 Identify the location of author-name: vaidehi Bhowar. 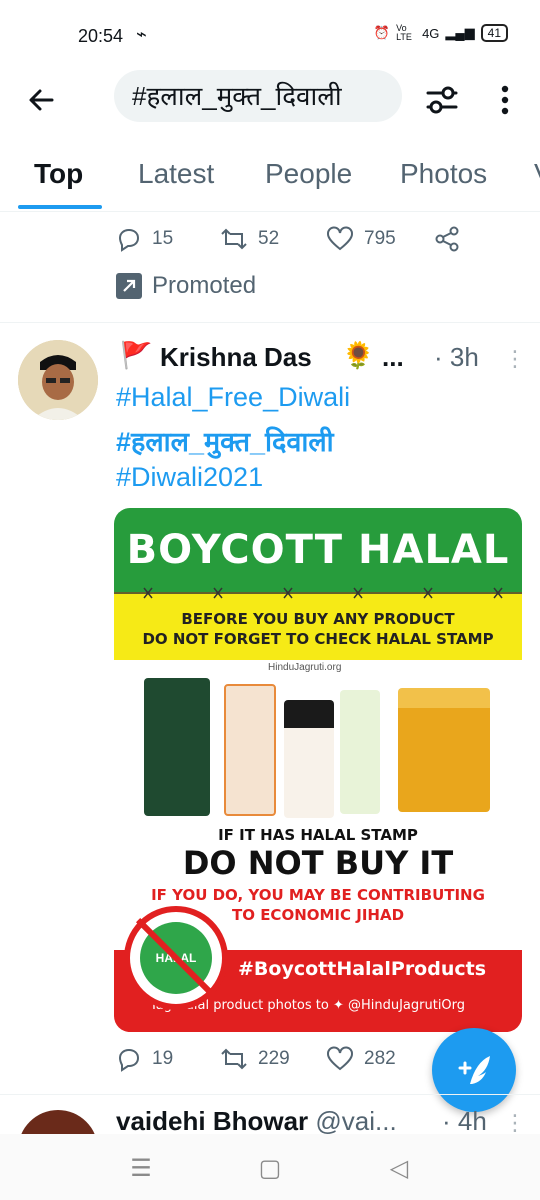
(212, 1121).